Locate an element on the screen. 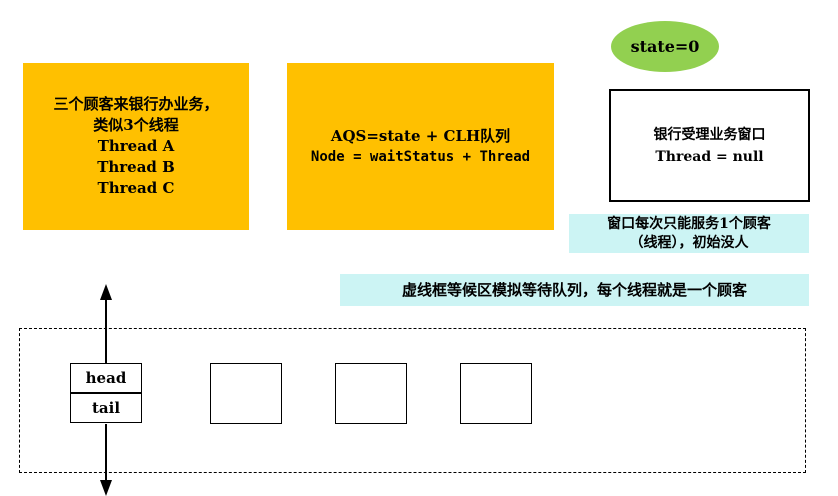 The width and height of the screenshot is (838, 496). window-note-line-1: 窗口每次只能服务1个顾客 is located at coordinates (689, 223).